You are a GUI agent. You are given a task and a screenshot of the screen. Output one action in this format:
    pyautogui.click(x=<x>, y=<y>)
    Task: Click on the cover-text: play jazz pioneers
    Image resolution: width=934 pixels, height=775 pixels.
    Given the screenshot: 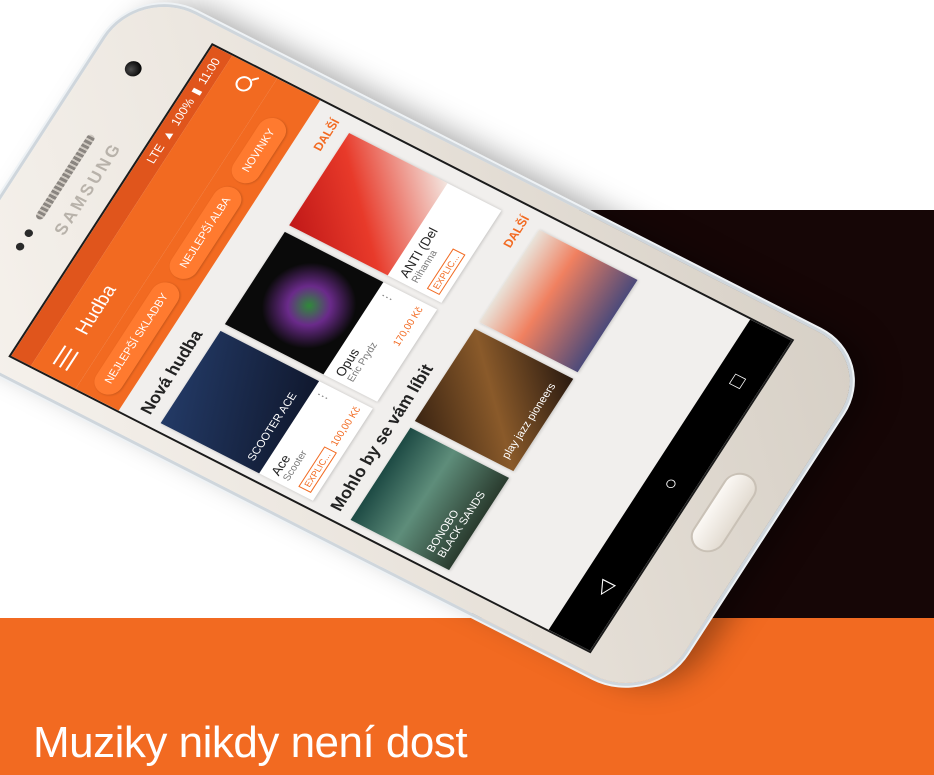 What is the action you would take?
    pyautogui.click(x=529, y=421)
    